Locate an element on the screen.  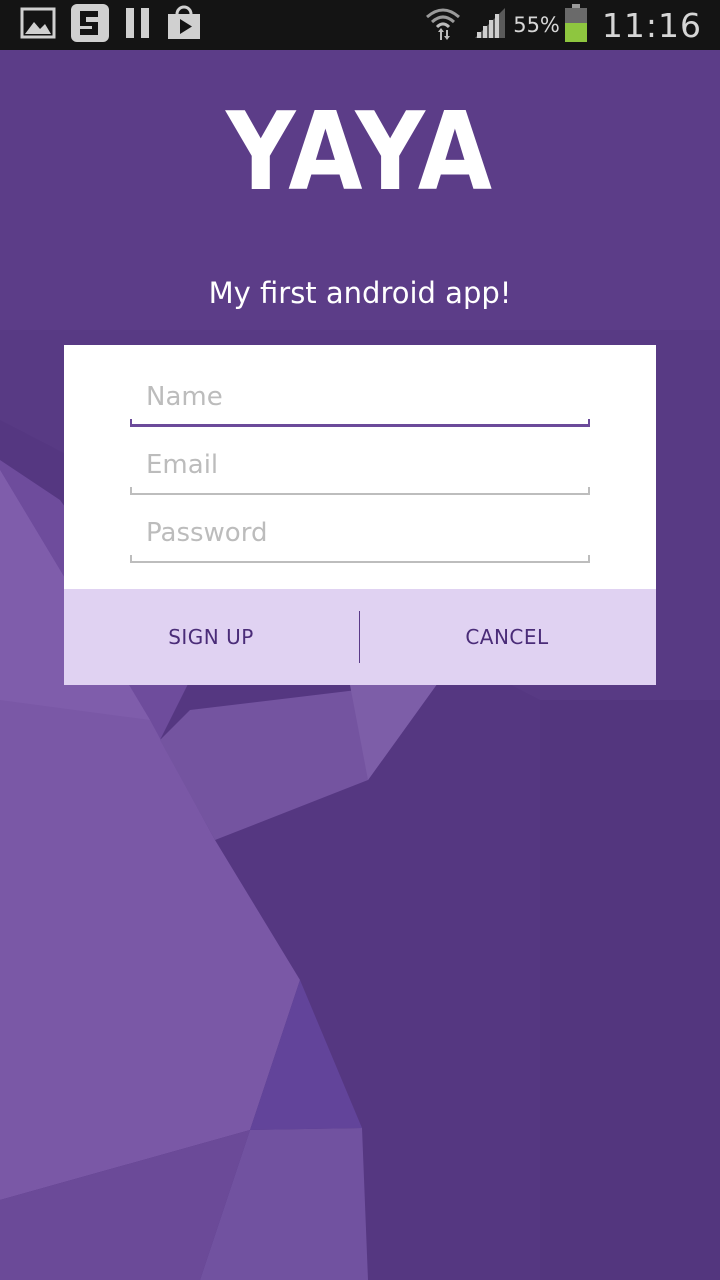
button-bar: SIGN UP CANCEL is located at coordinates (360, 637).